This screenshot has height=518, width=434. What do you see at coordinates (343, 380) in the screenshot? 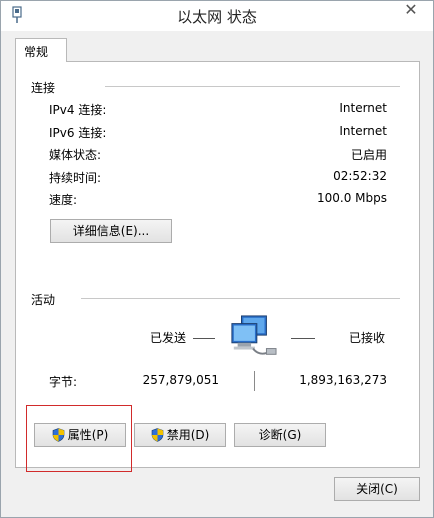
I see `bytes-received-value: 1,893,163,273` at bounding box center [343, 380].